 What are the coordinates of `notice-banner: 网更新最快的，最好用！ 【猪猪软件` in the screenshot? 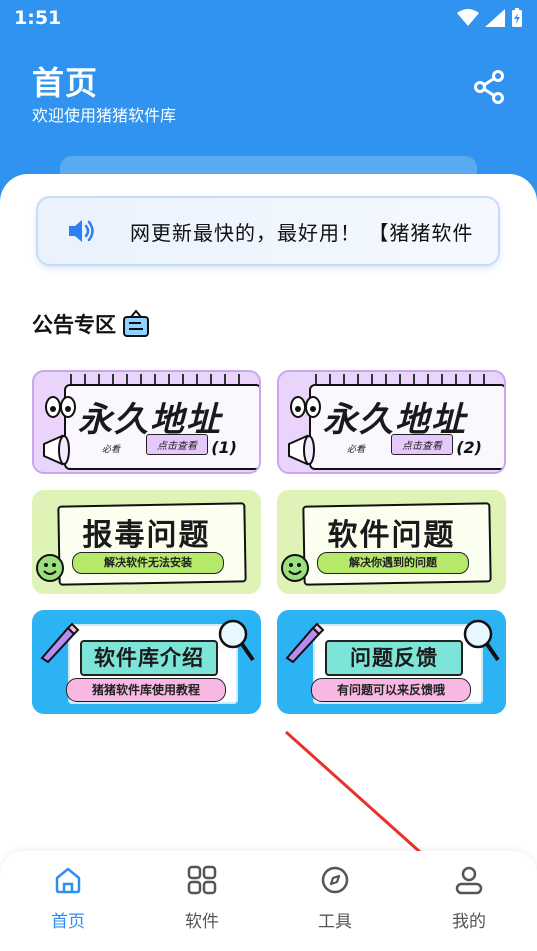 It's located at (268, 231).